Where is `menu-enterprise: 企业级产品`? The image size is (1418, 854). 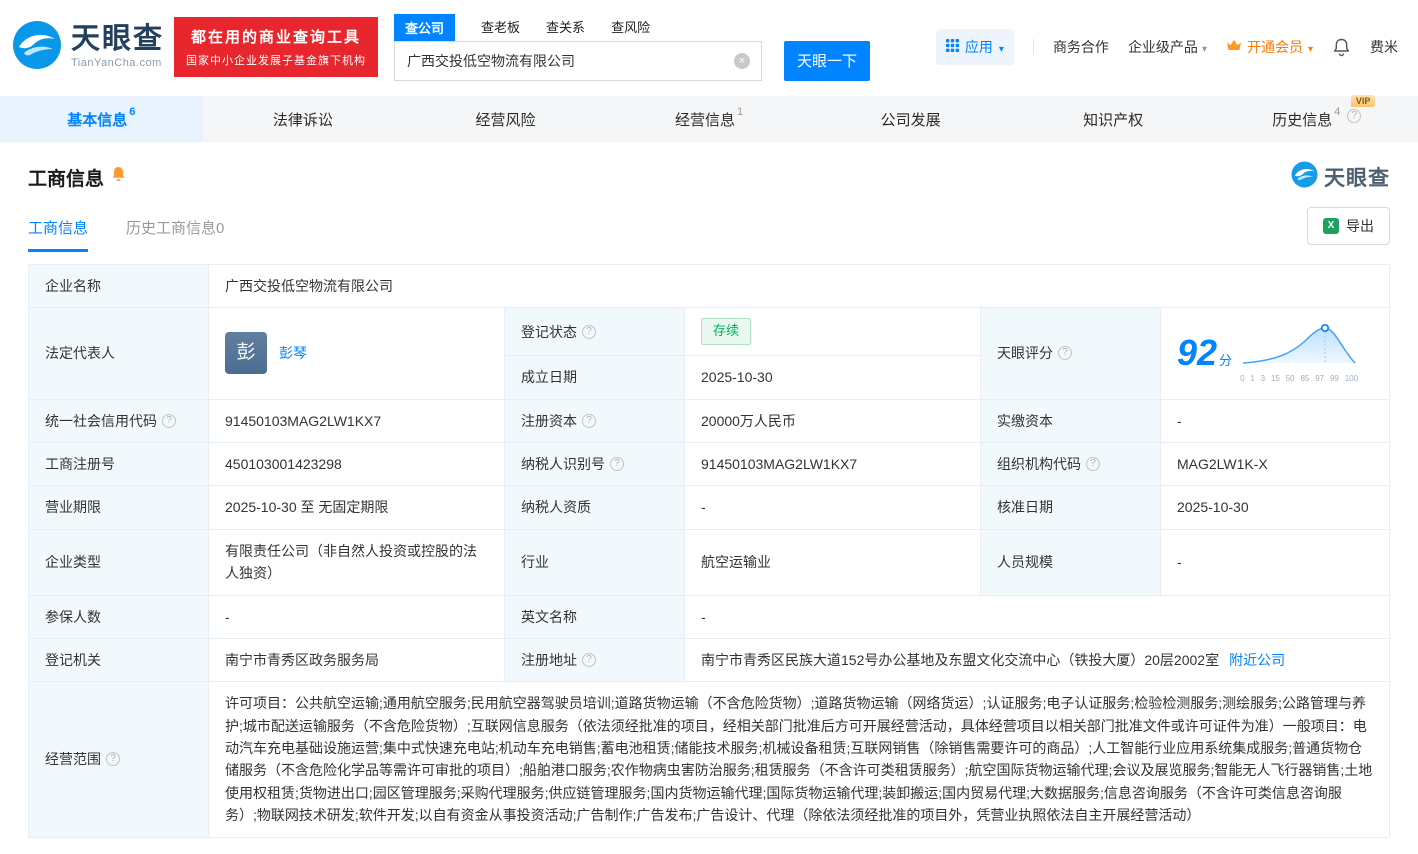 menu-enterprise: 企业级产品 is located at coordinates (1167, 47).